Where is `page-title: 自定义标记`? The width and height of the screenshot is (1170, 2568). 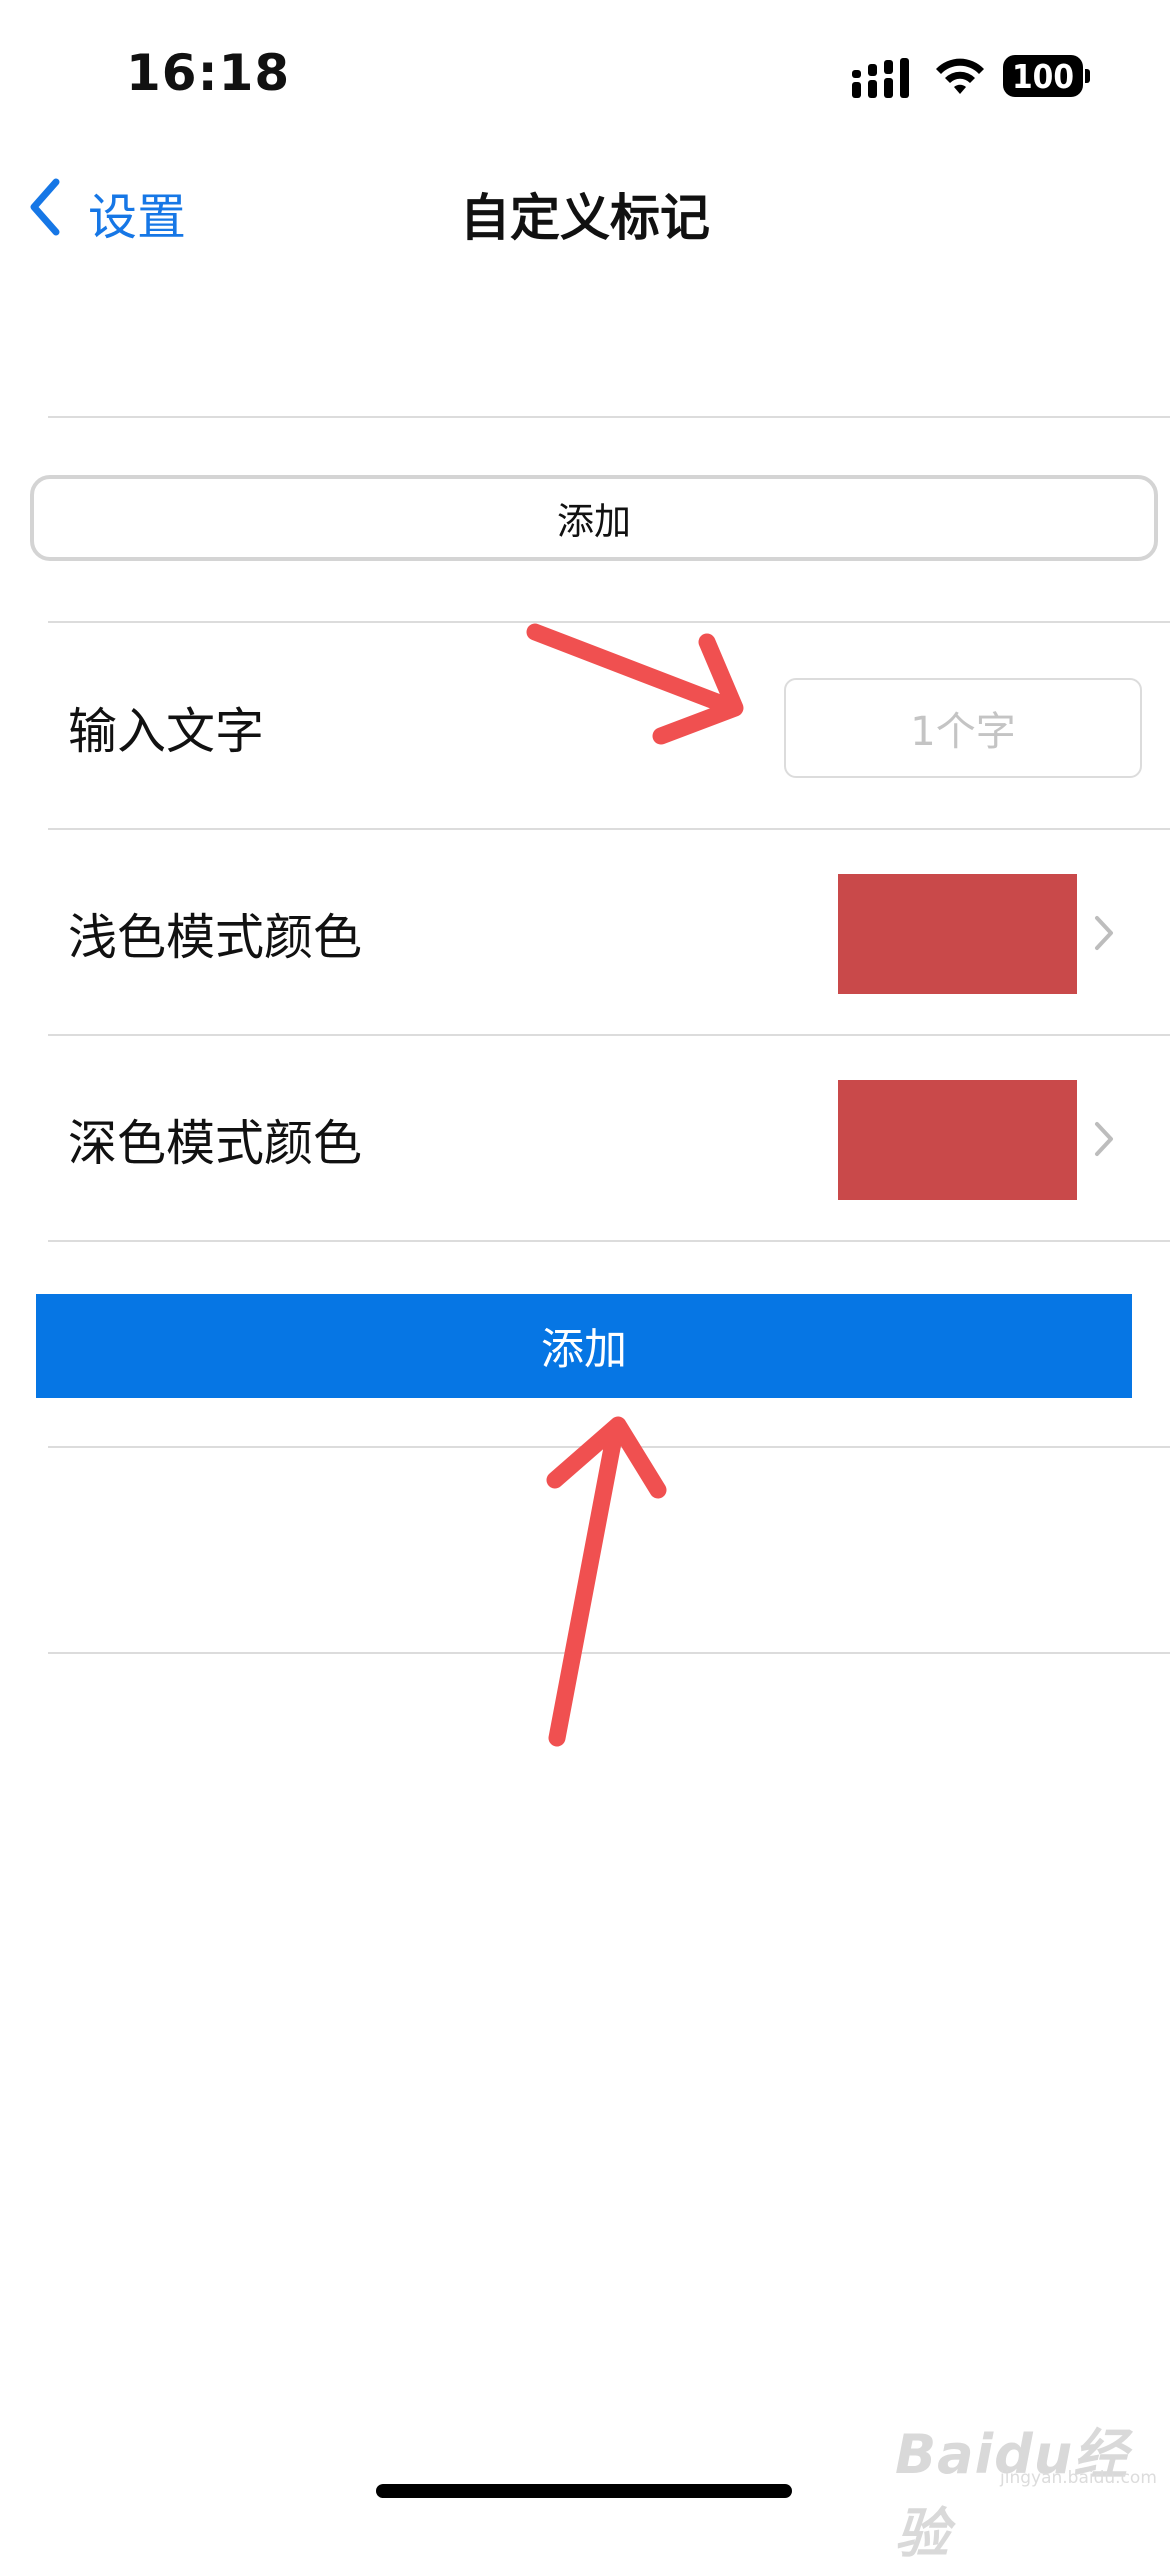
page-title: 自定义标记 is located at coordinates (585, 218).